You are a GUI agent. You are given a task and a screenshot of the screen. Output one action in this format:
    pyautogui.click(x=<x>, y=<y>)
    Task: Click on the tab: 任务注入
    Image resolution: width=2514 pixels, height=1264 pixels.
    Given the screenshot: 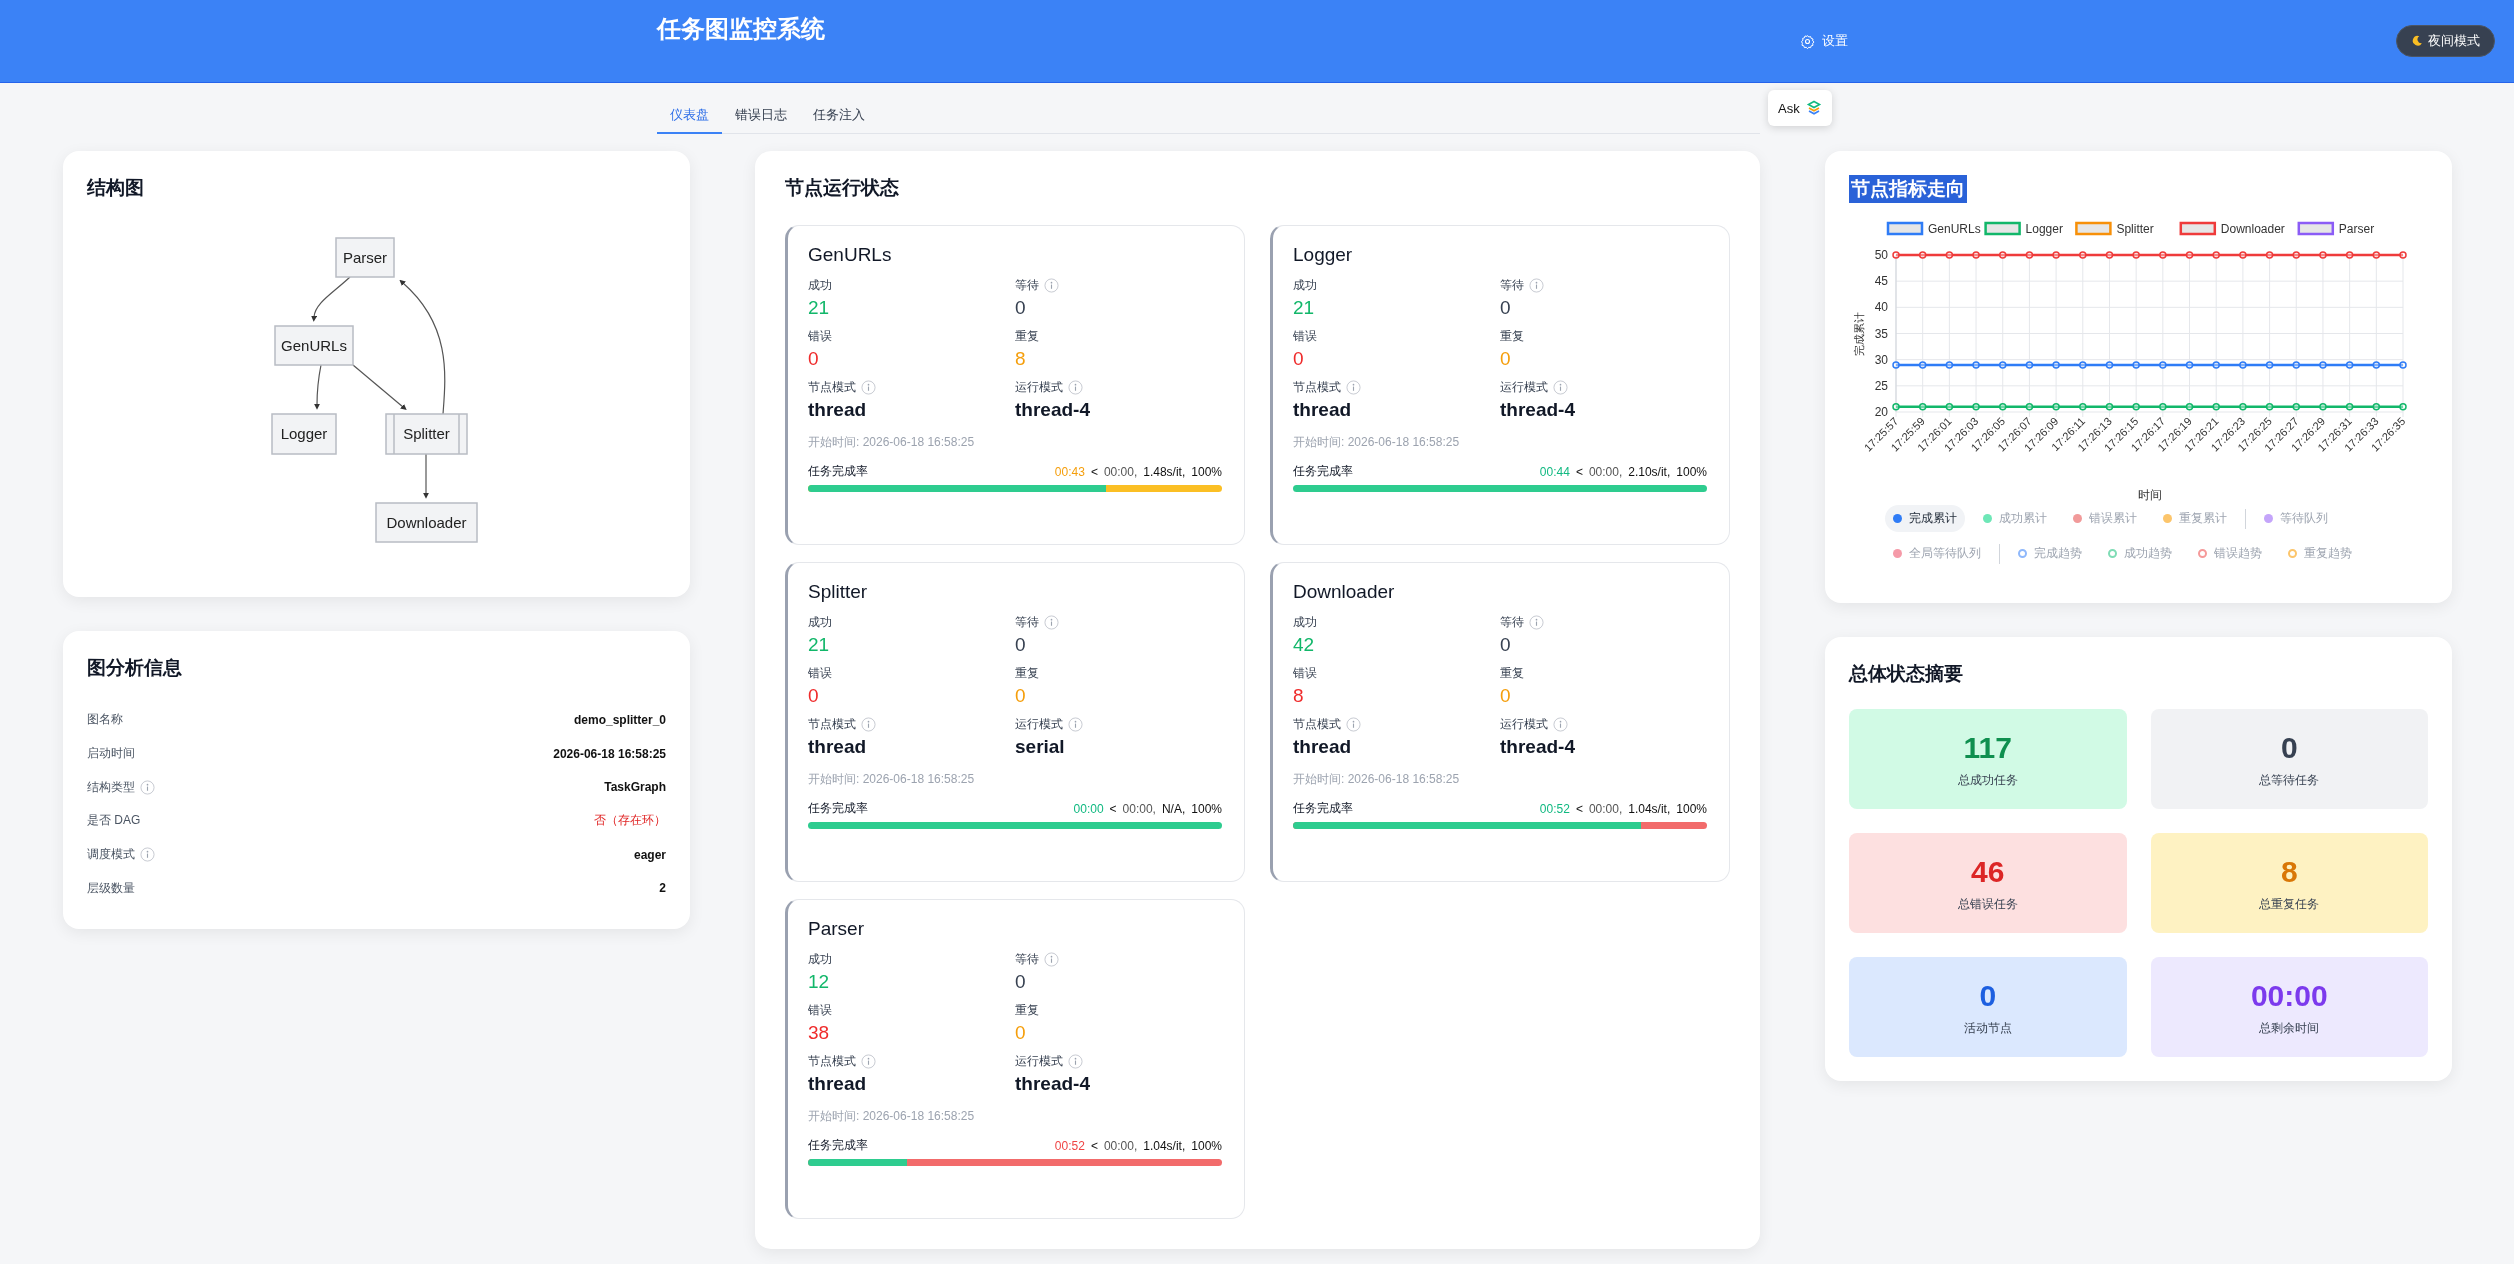 What is the action you would take?
    pyautogui.click(x=839, y=120)
    